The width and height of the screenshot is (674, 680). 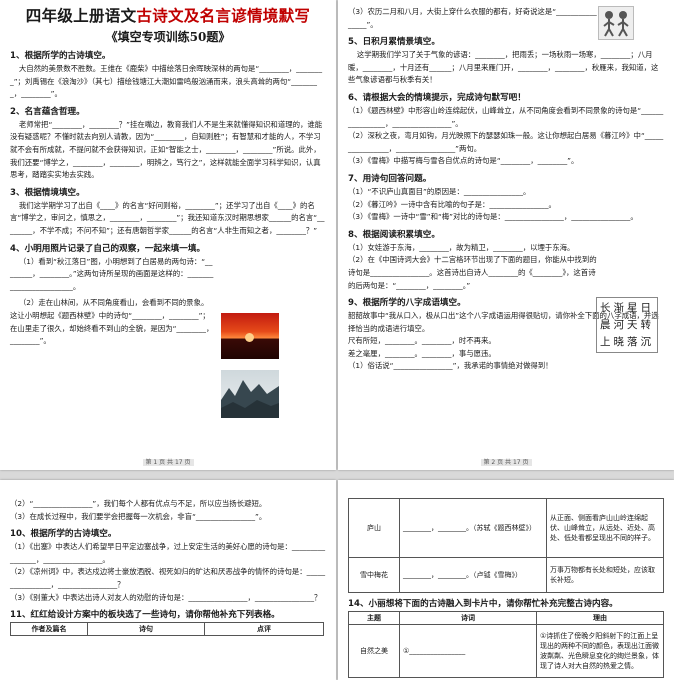 I want to click on page-subtitle: 《填空专项训练50题》, so click(x=168, y=37).